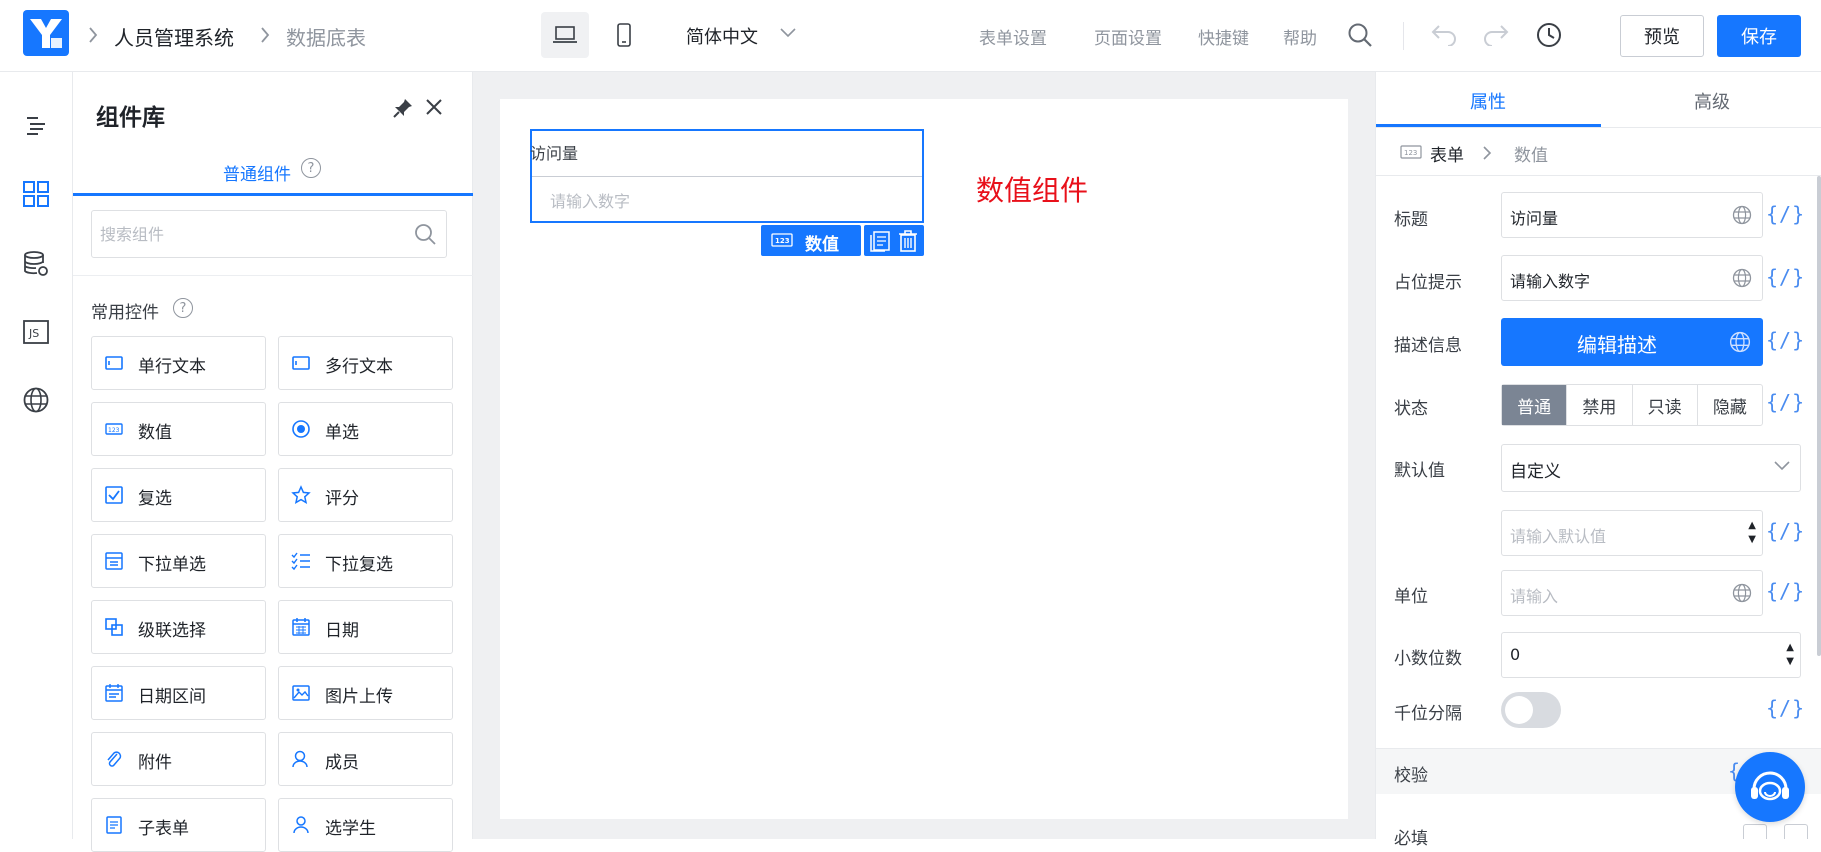  What do you see at coordinates (1730, 405) in the screenshot?
I see `status-option-hidden: 隐藏` at bounding box center [1730, 405].